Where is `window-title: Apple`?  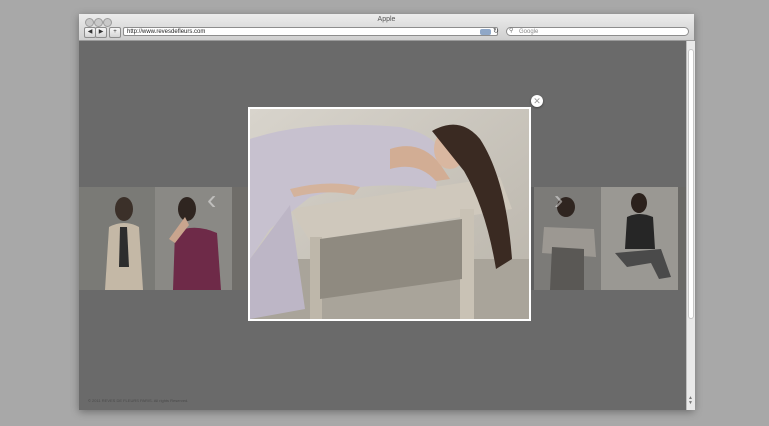
window-title: Apple is located at coordinates (386, 19).